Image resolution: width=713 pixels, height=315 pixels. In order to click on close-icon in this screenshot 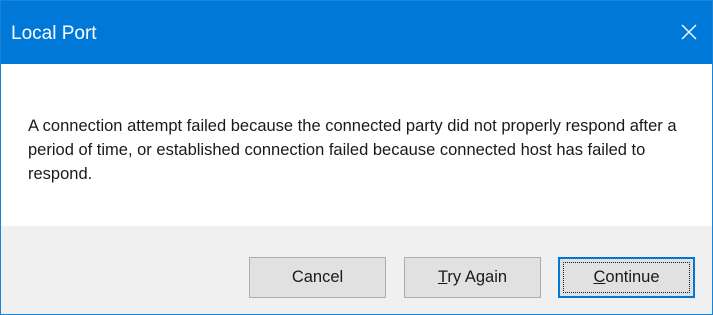, I will do `click(689, 32)`.